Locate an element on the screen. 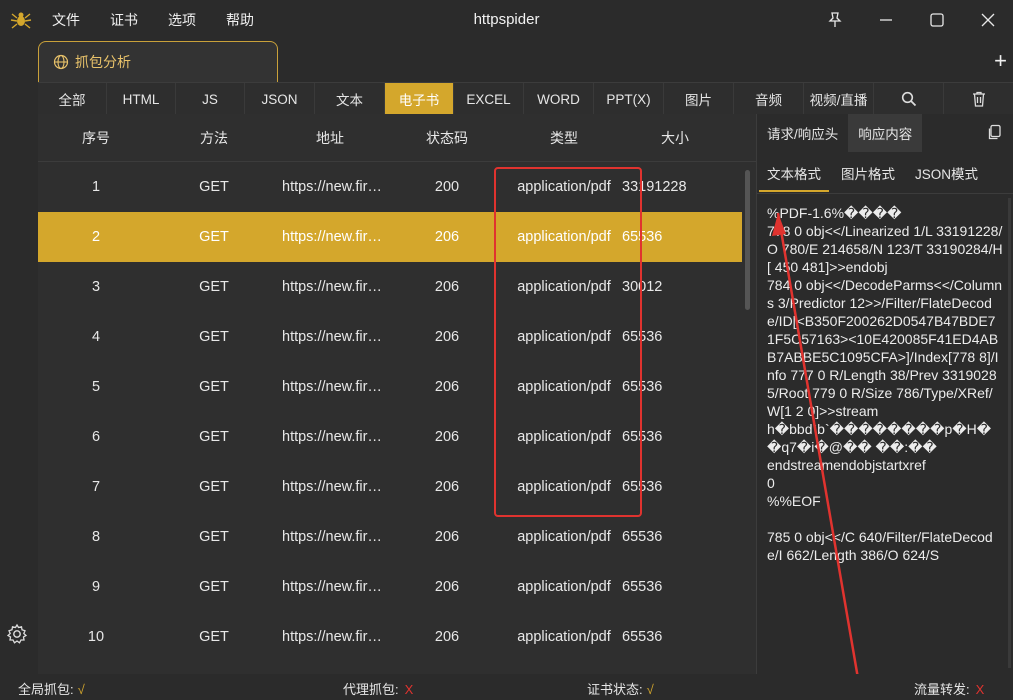  search-icon is located at coordinates (909, 99).